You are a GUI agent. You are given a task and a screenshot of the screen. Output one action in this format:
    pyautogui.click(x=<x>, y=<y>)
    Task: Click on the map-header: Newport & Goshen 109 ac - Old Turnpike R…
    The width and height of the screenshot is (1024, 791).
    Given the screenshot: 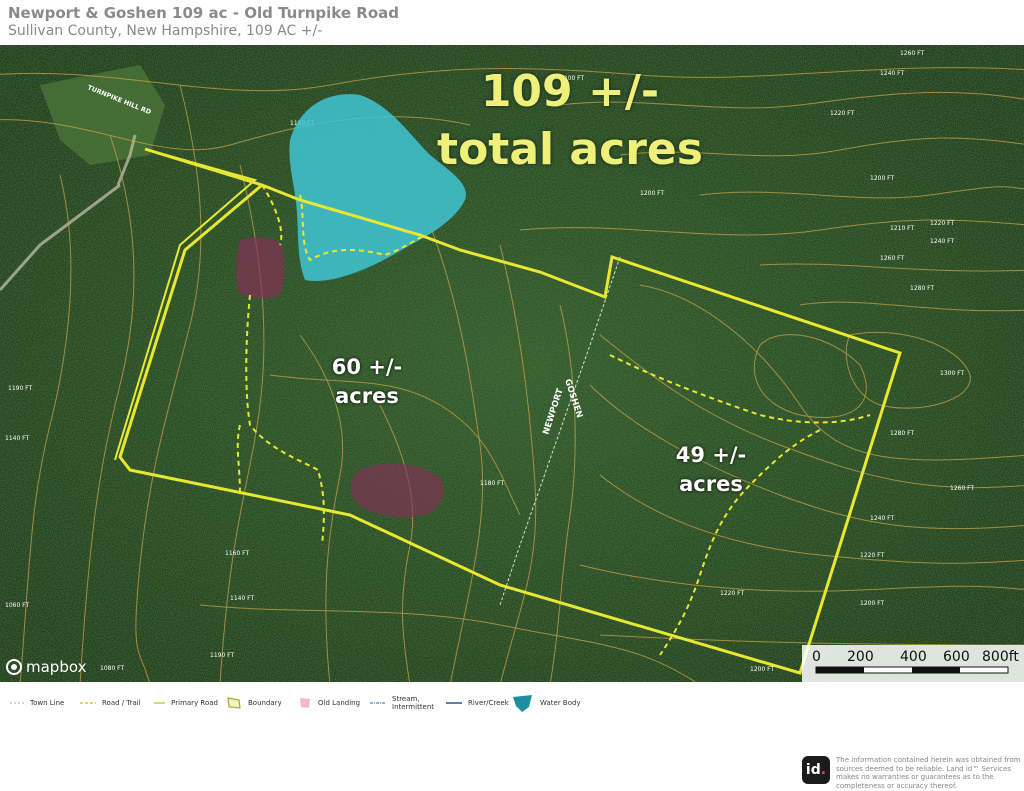 What is the action you would take?
    pyautogui.click(x=203, y=22)
    